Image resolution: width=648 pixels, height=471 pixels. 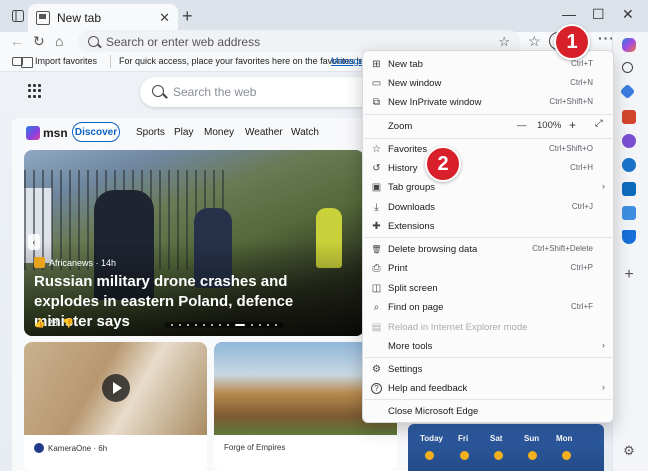 I want to click on menu-item-settings: ⚙ Settings, so click(x=488, y=369).